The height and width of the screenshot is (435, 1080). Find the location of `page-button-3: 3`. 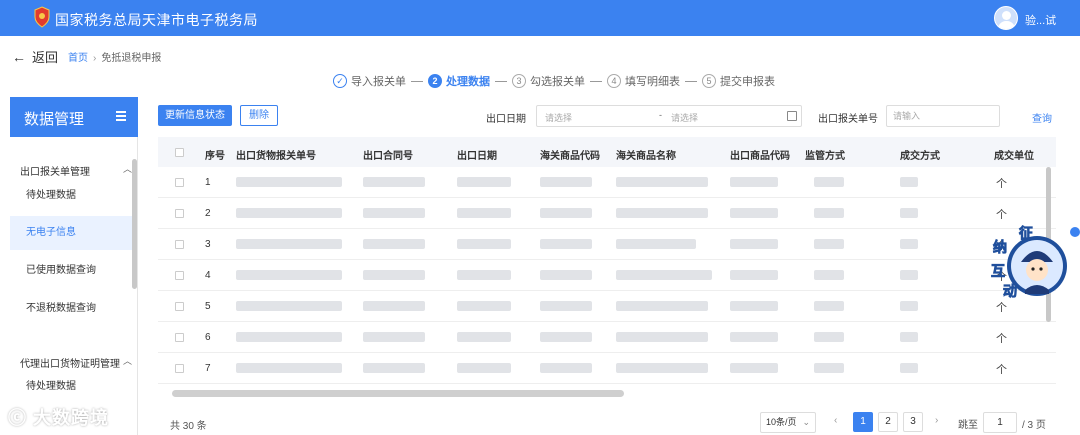

page-button-3: 3 is located at coordinates (913, 422).